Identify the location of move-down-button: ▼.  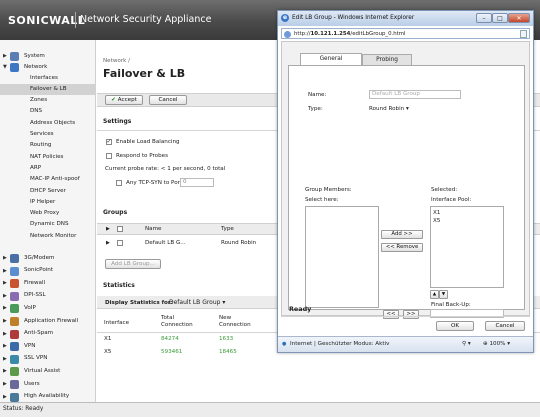
(443, 294).